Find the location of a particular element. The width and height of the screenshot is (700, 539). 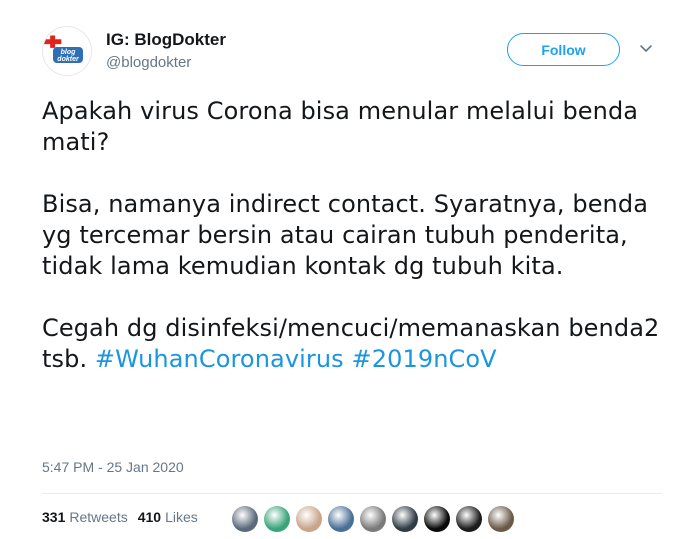

avatar: blog dokter is located at coordinates (67, 51).